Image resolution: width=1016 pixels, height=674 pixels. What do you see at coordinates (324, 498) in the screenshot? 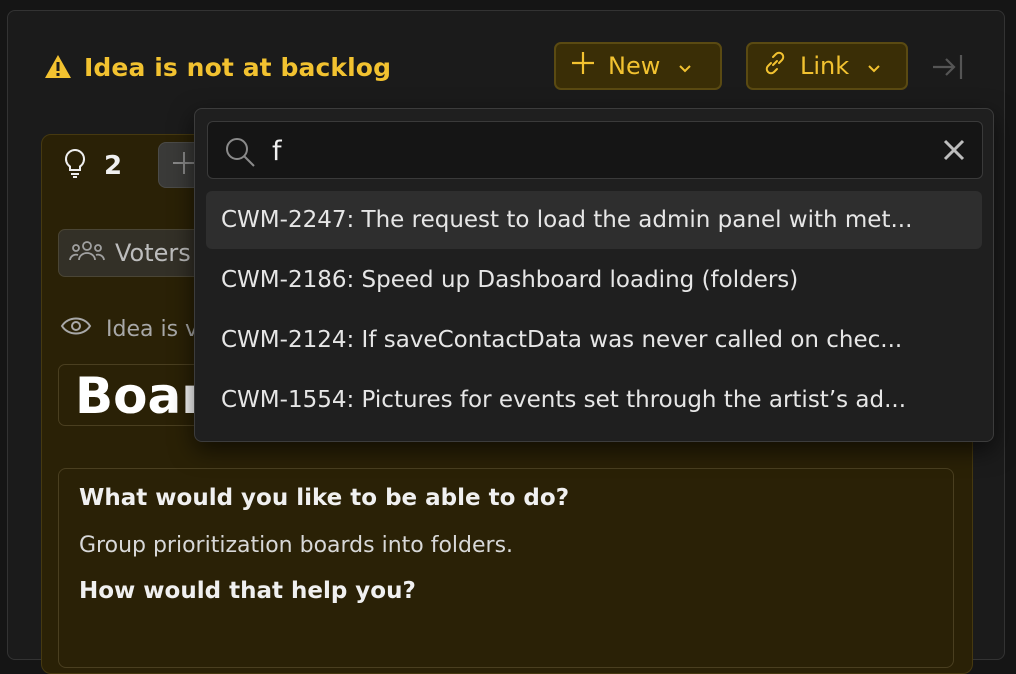
I see `question-1: What would you like to be able to do?` at bounding box center [324, 498].